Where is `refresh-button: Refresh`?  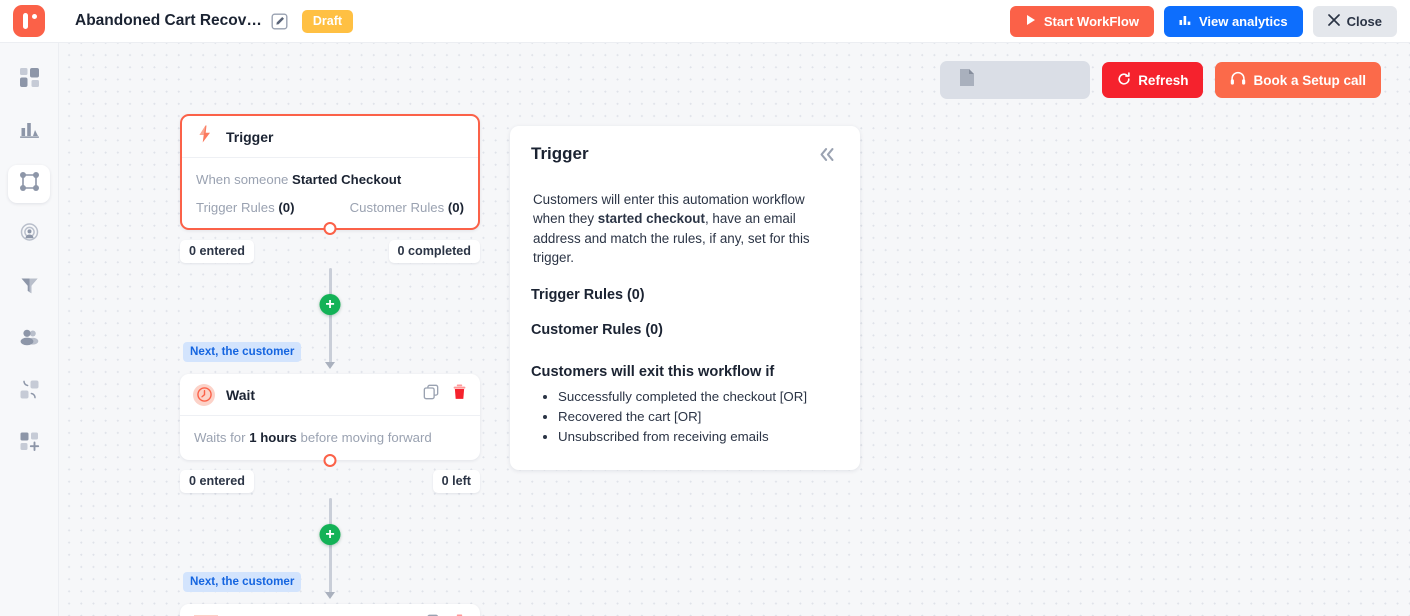
refresh-button: Refresh is located at coordinates (1153, 80).